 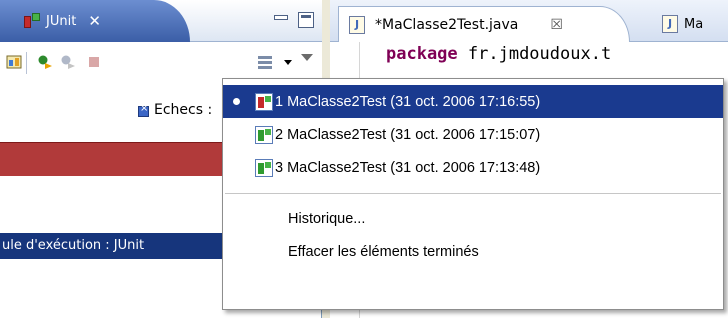 I want to click on clear-terminated-menu-item: Effacer les éléments terminés, so click(x=473, y=251).